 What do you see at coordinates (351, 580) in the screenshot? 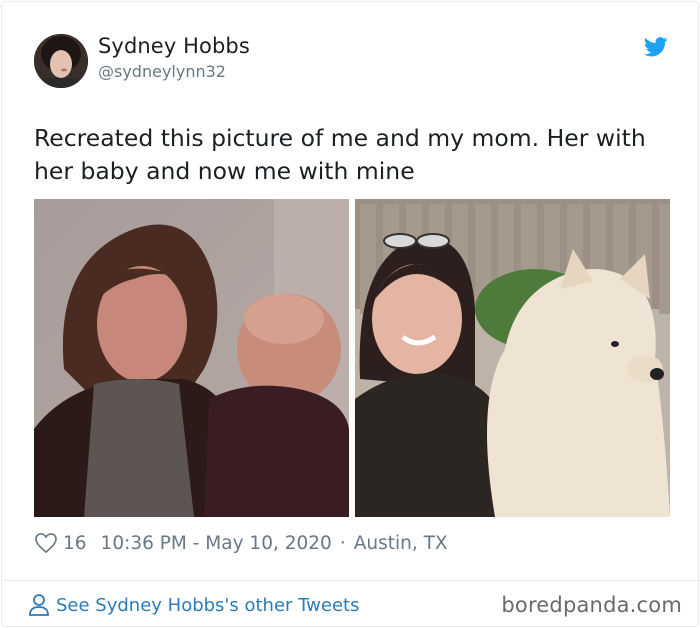
I see `divider` at bounding box center [351, 580].